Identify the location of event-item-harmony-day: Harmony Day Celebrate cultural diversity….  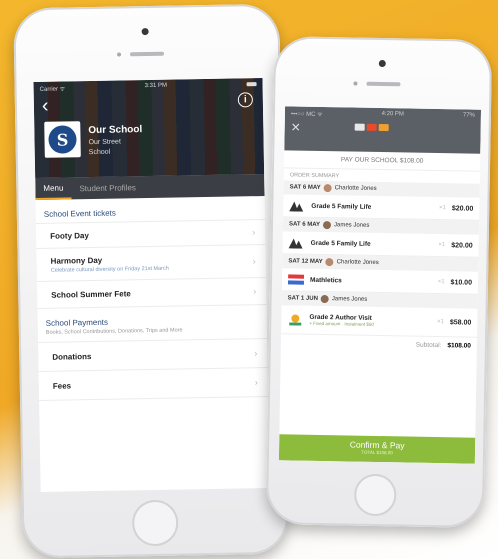
(151, 262).